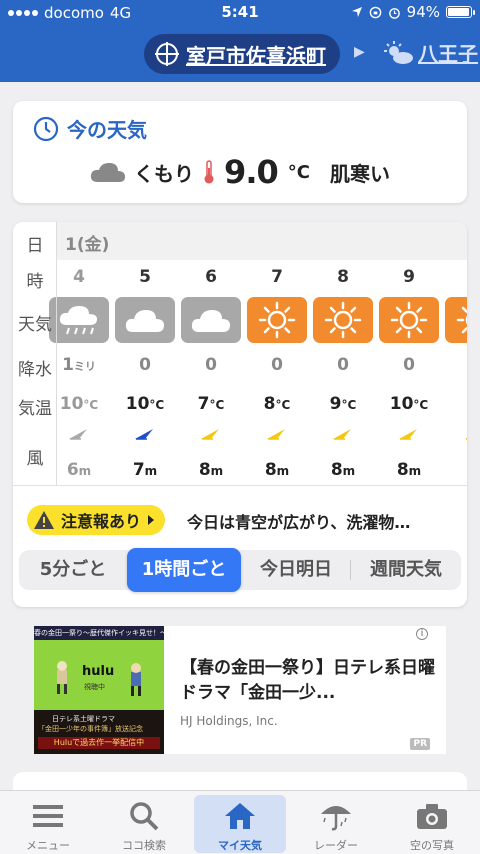  I want to click on current-weather-card: 今の天気 くもり 9.0 °C 肌寒い, so click(240, 152).